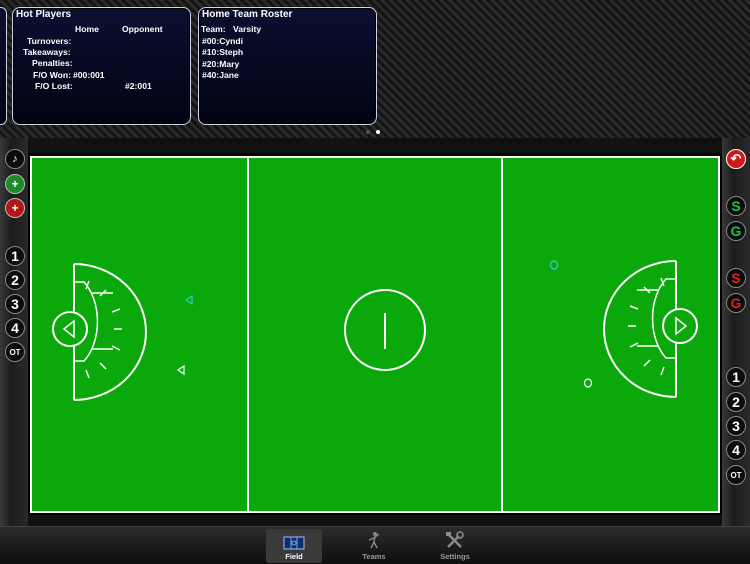  I want to click on left-period-3-button: 3, so click(15, 304).